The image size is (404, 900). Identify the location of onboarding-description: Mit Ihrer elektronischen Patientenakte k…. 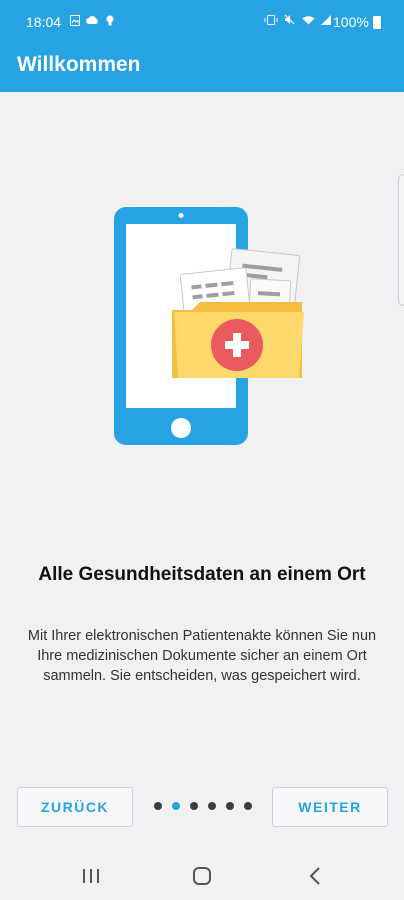
(202, 656).